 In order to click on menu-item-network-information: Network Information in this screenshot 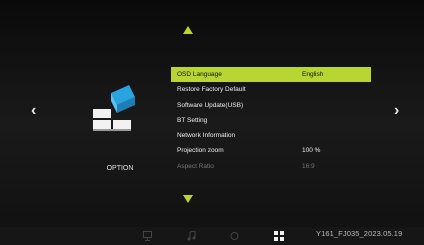, I will do `click(271, 135)`.